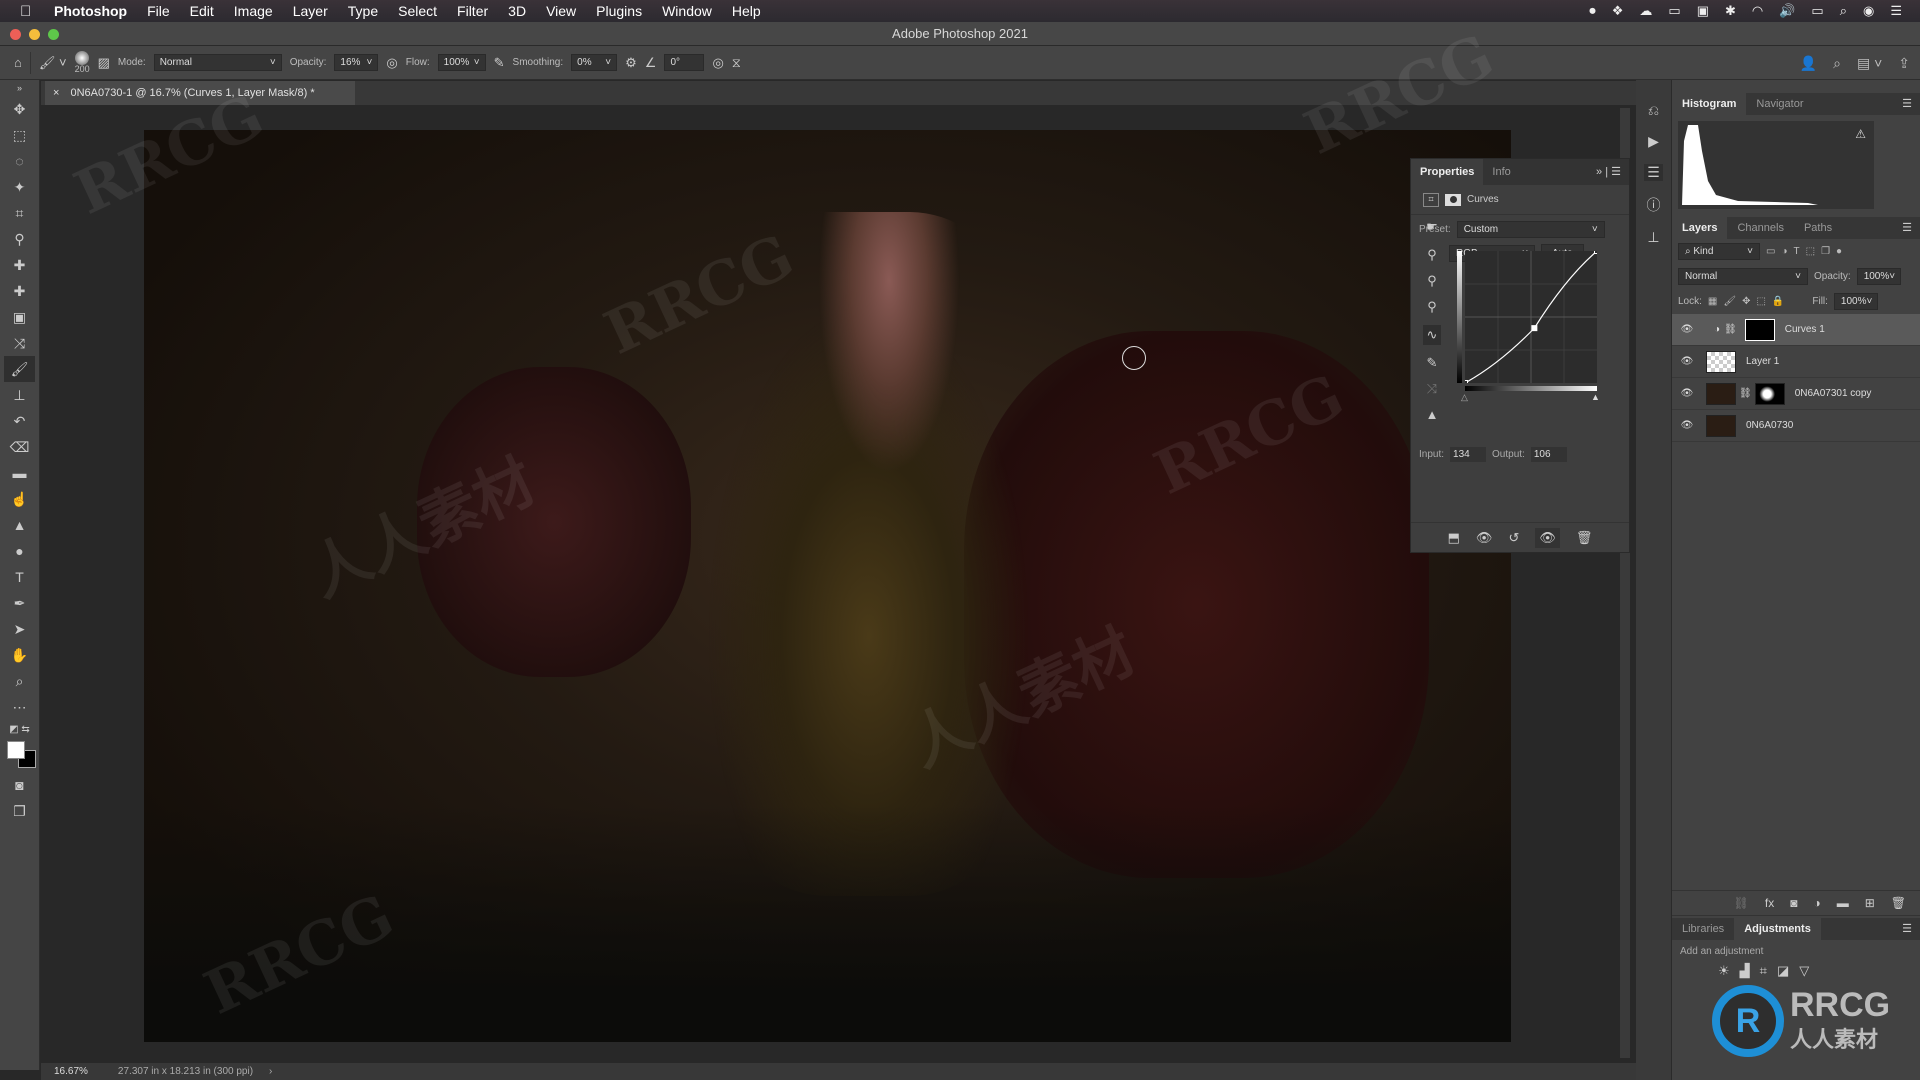 This screenshot has width=1920, height=1080. Describe the element at coordinates (1464, 397) in the screenshot. I see `black-point-slider: △` at that location.